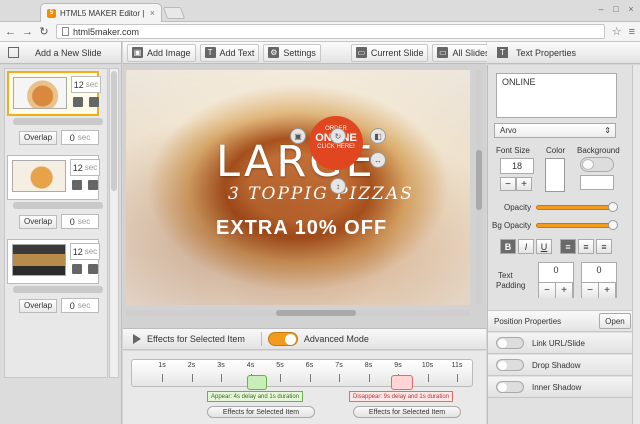  What do you see at coordinates (508, 184) in the screenshot?
I see `font-size-decrease-button: −` at bounding box center [508, 184].